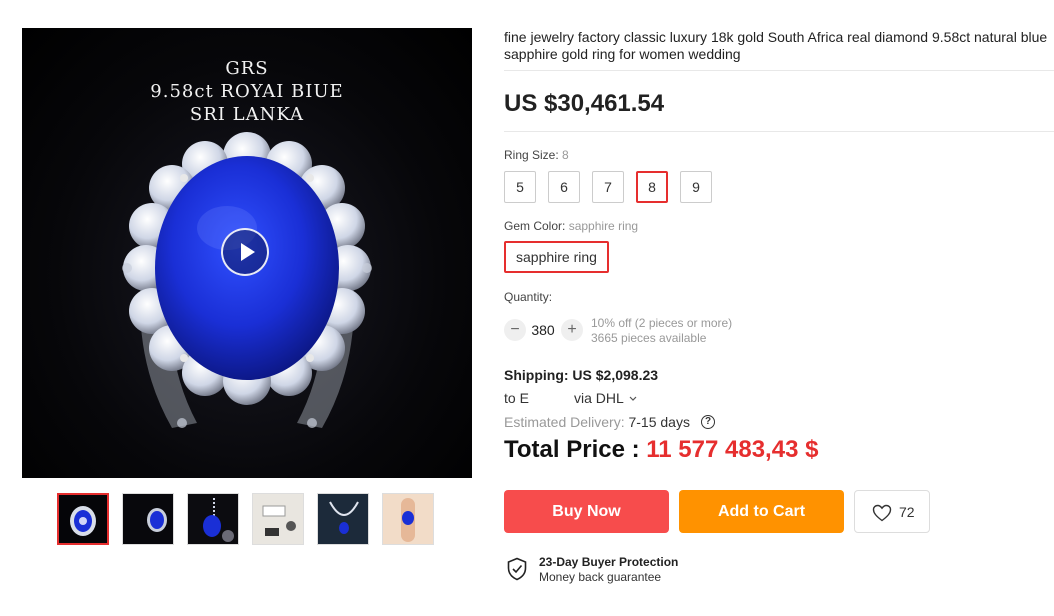  Describe the element at coordinates (608, 187) in the screenshot. I see `size-option-7: 7` at that location.